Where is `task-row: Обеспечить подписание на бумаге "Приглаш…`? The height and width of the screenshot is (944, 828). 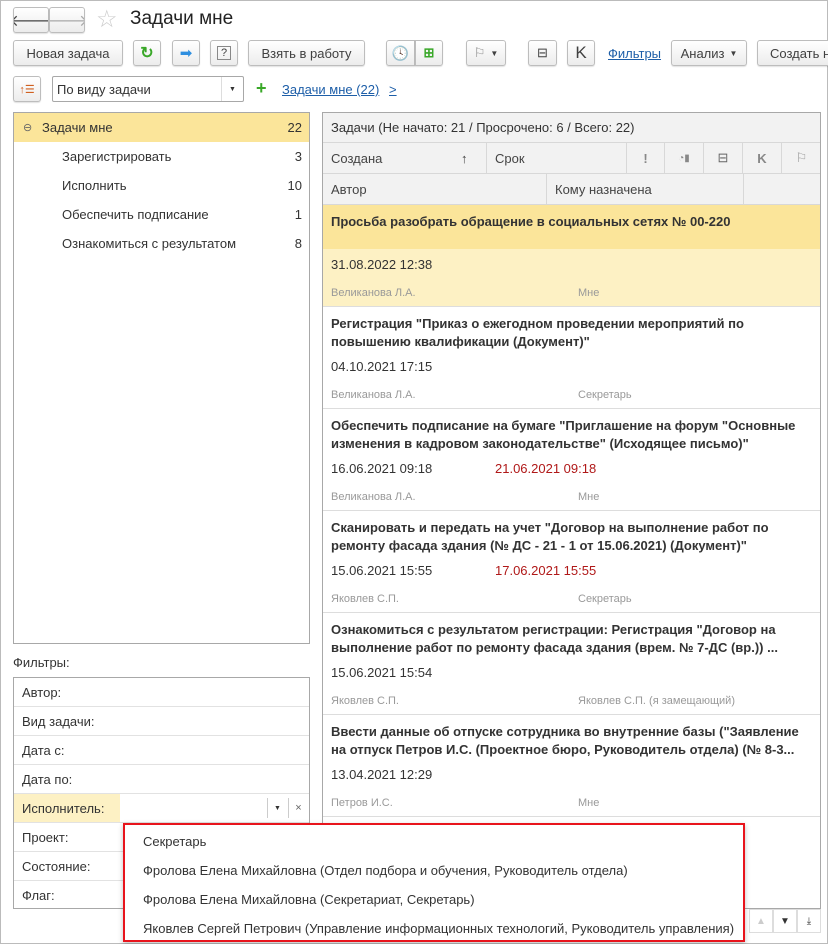 task-row: Обеспечить подписание на бумаге "Приглаш… is located at coordinates (571, 460).